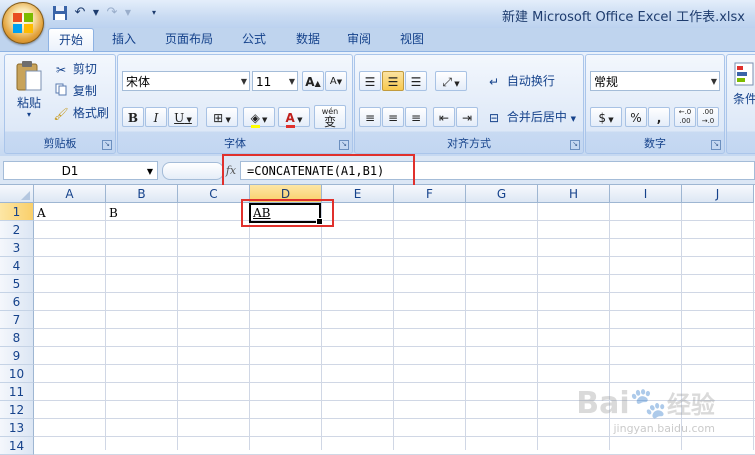 The image size is (755, 455). Describe the element at coordinates (71, 40) in the screenshot. I see `tab-home: 开始` at that location.